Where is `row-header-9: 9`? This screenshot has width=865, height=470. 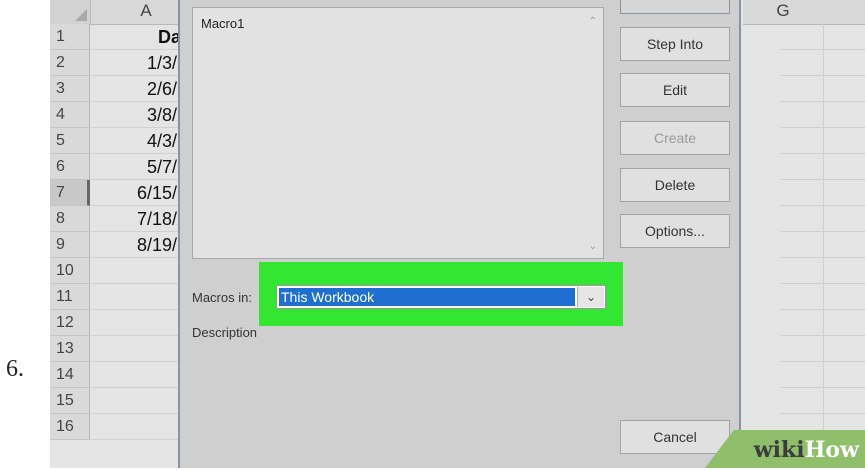 row-header-9: 9 is located at coordinates (70, 245).